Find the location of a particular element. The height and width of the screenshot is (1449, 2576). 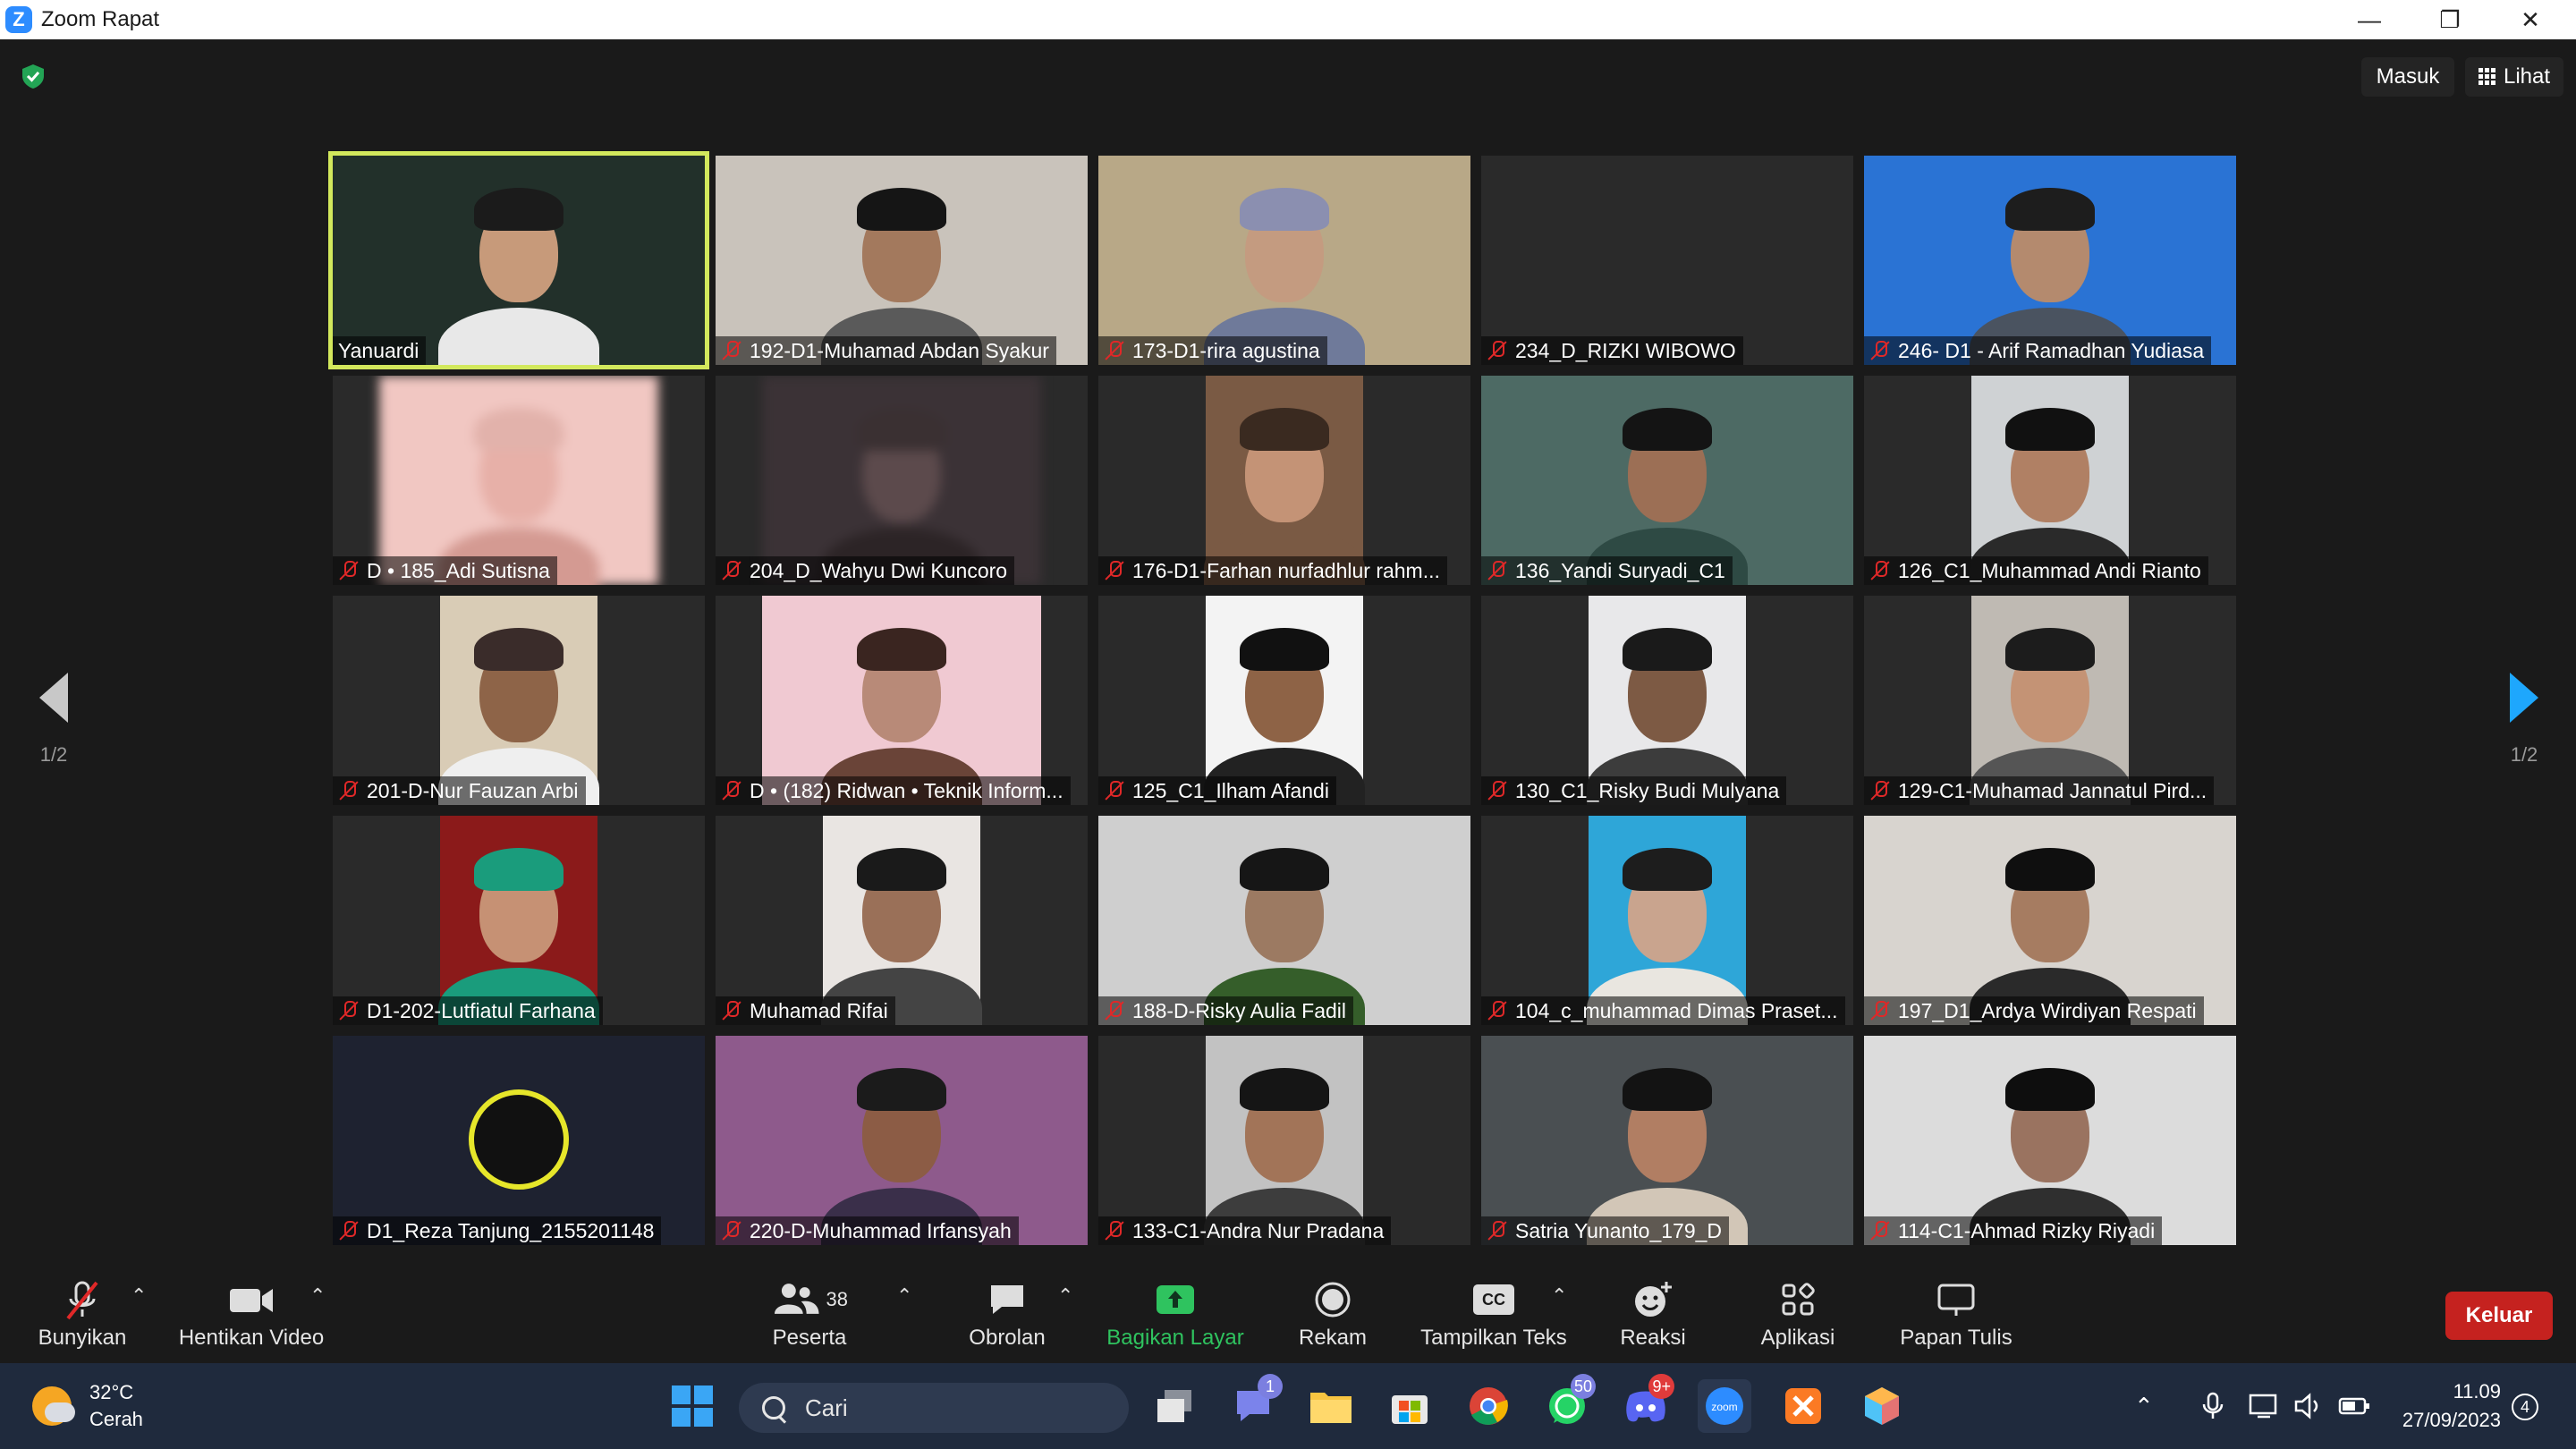

participant-tile: 114-C1-Ahmad Rizky Riyadi is located at coordinates (2050, 1140).